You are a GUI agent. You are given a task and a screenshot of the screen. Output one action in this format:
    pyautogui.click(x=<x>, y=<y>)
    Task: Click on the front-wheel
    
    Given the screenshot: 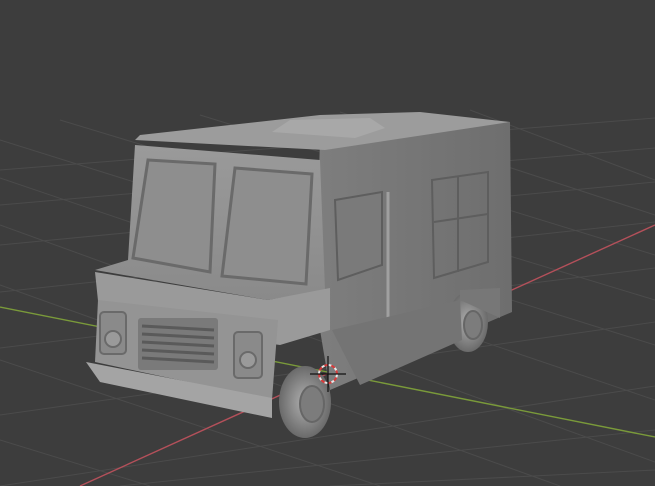 What is the action you would take?
    pyautogui.click(x=305, y=402)
    